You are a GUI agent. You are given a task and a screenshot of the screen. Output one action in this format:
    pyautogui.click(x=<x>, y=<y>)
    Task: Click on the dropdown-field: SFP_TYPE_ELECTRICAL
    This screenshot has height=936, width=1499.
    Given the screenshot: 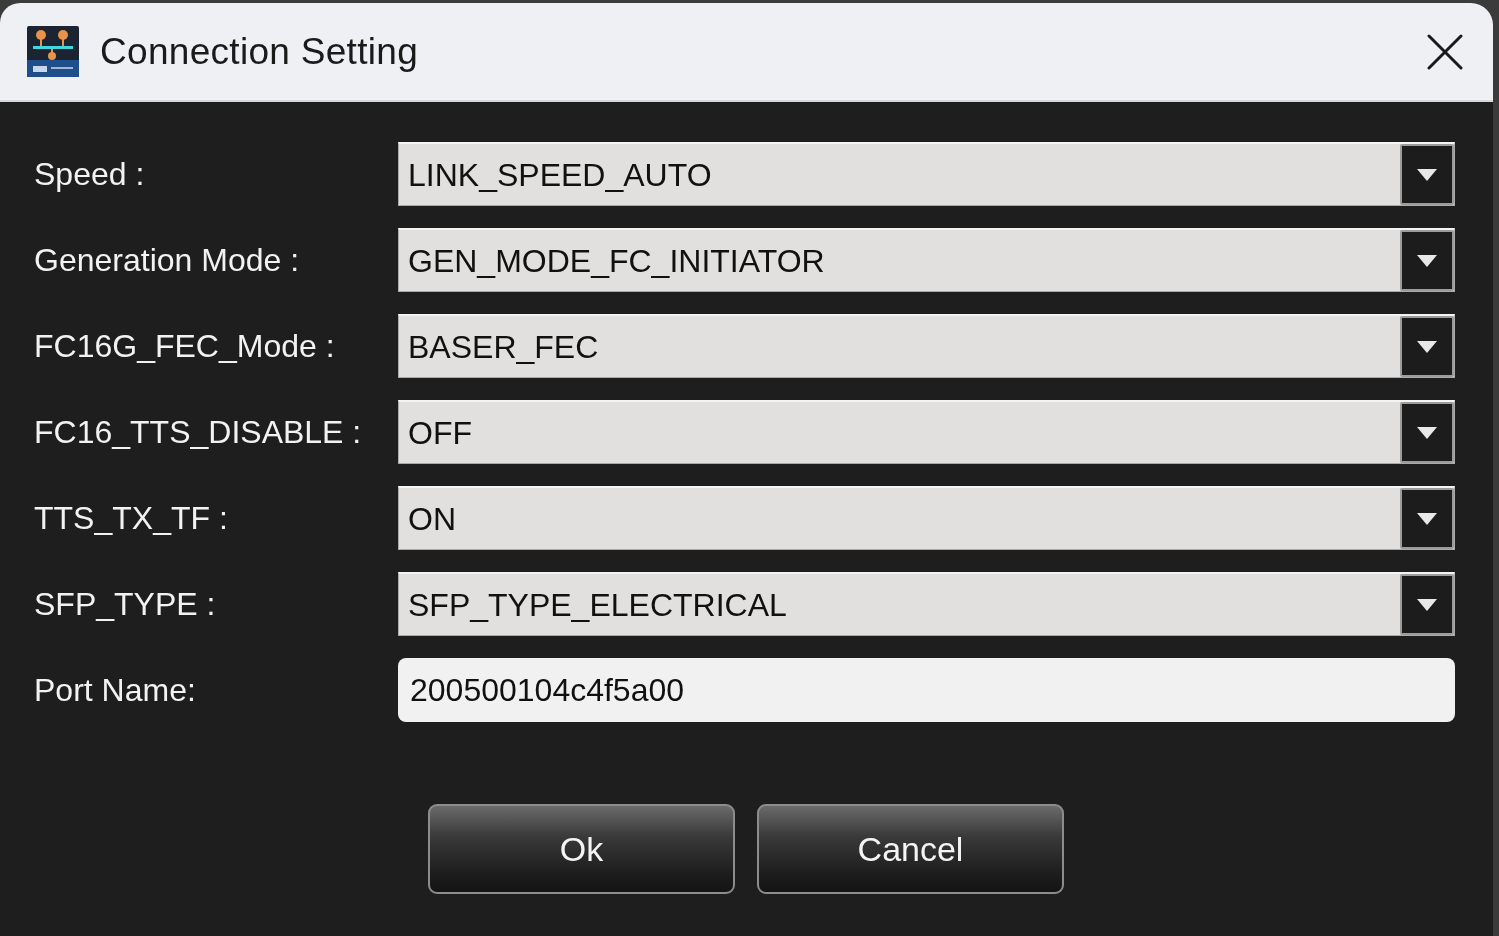 What is the action you would take?
    pyautogui.click(x=926, y=604)
    